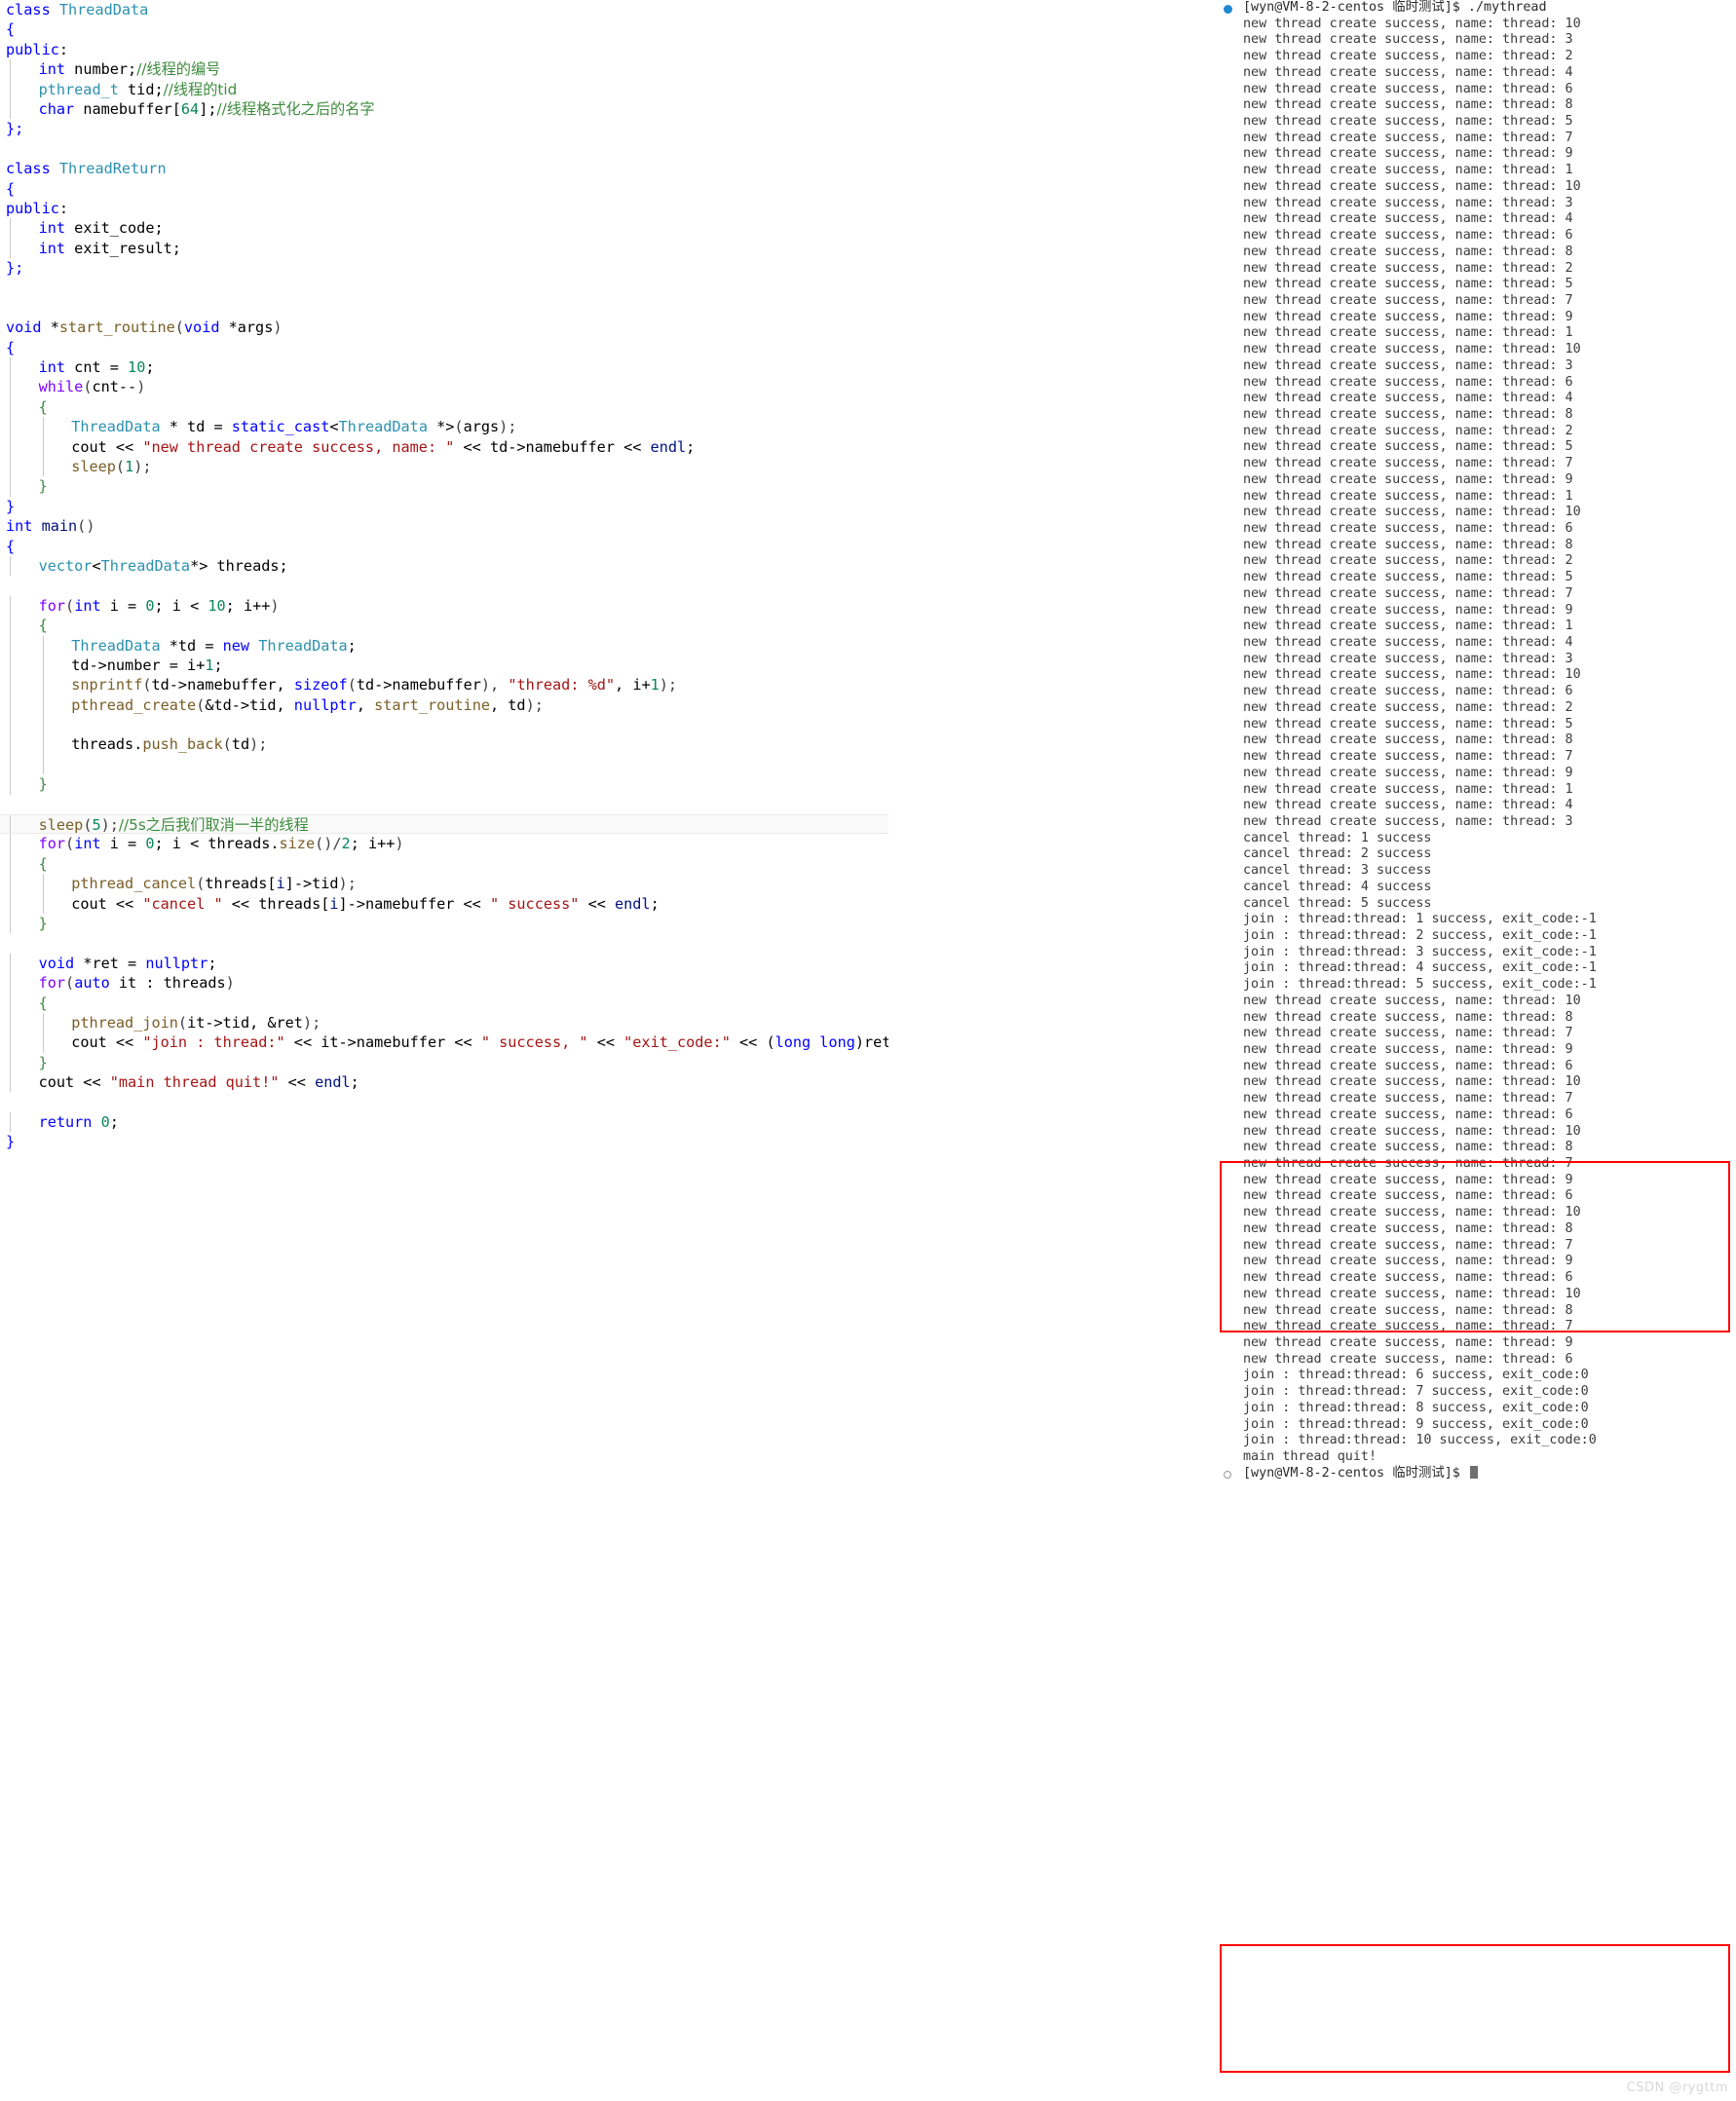 This screenshot has height=2101, width=1736. What do you see at coordinates (444, 665) in the screenshot?
I see `code-line: td->number = i+1;` at bounding box center [444, 665].